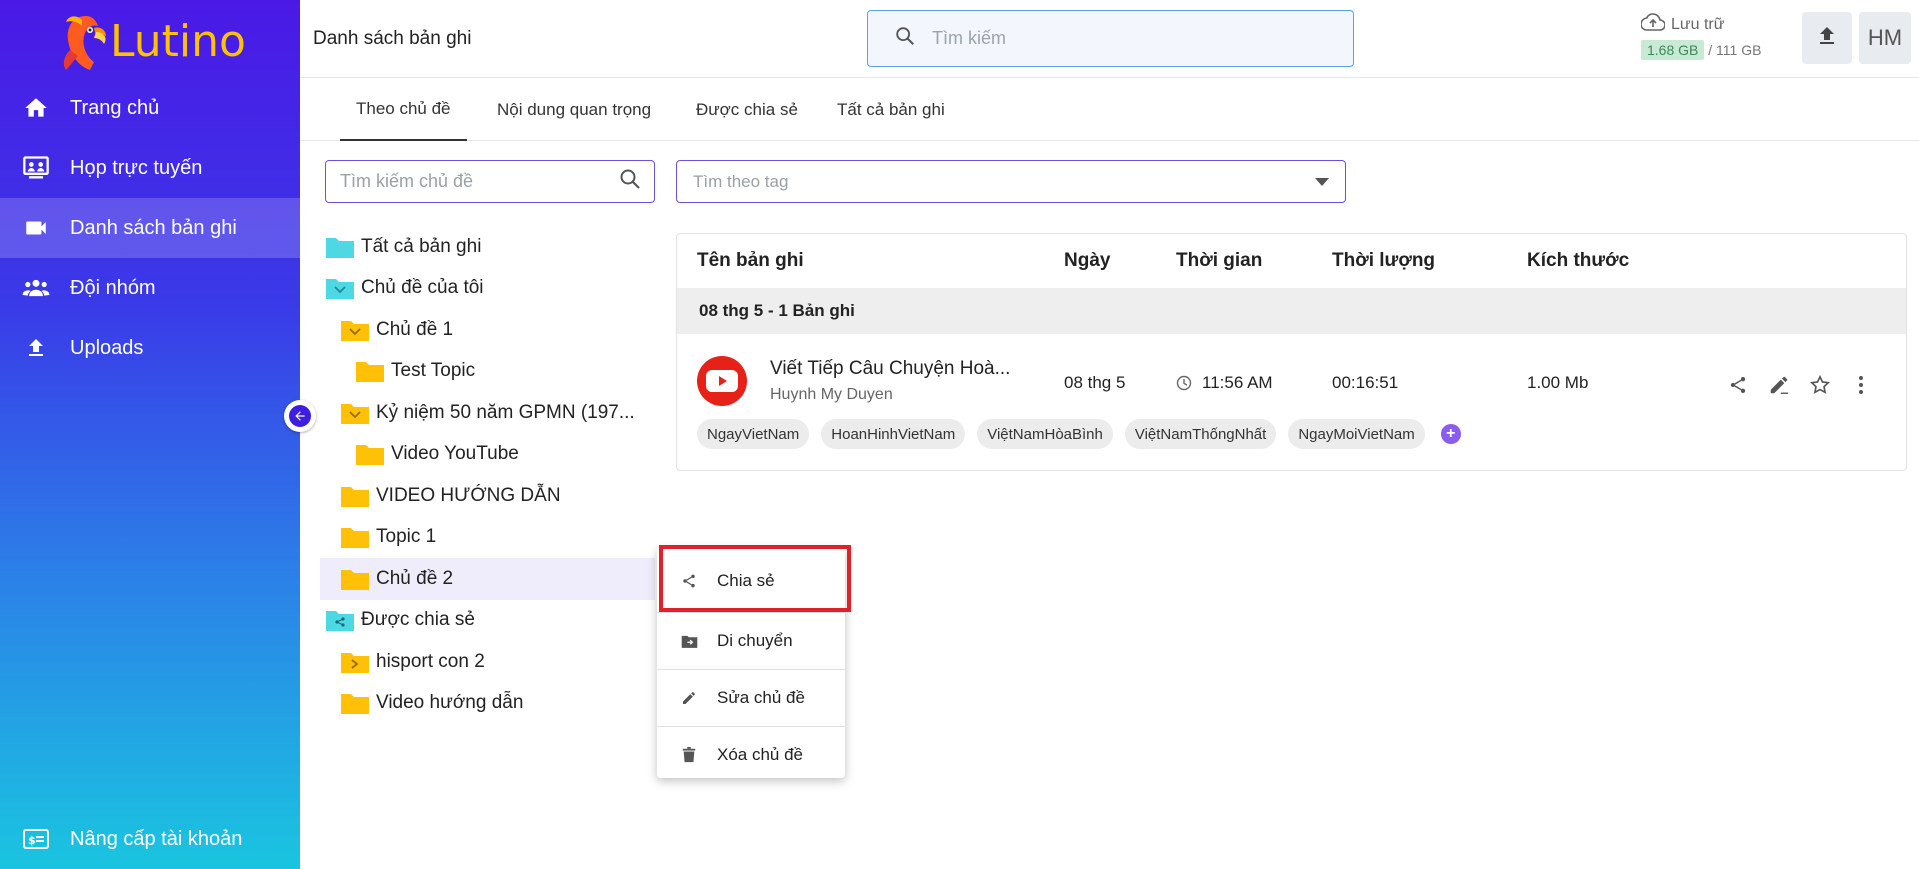 The width and height of the screenshot is (1919, 869). I want to click on sidebar-item-recordings: Danh sách bản ghi, so click(150, 228).